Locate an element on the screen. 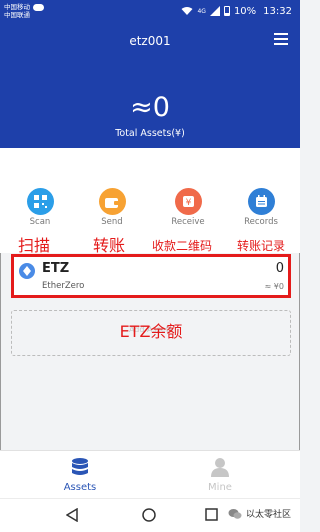 This screenshot has width=320, height=532. carrier-info: 中国移动 中国联通 is located at coordinates (17, 11).